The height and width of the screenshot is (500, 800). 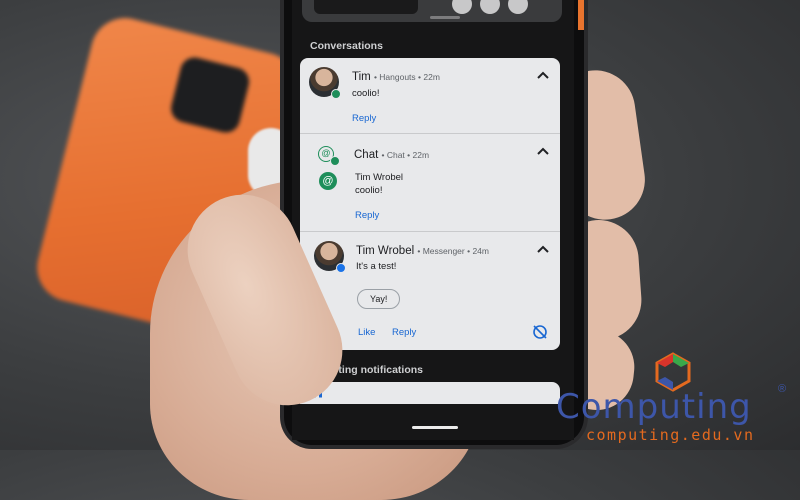 I want to click on chat-at-icon: @, so click(x=328, y=181).